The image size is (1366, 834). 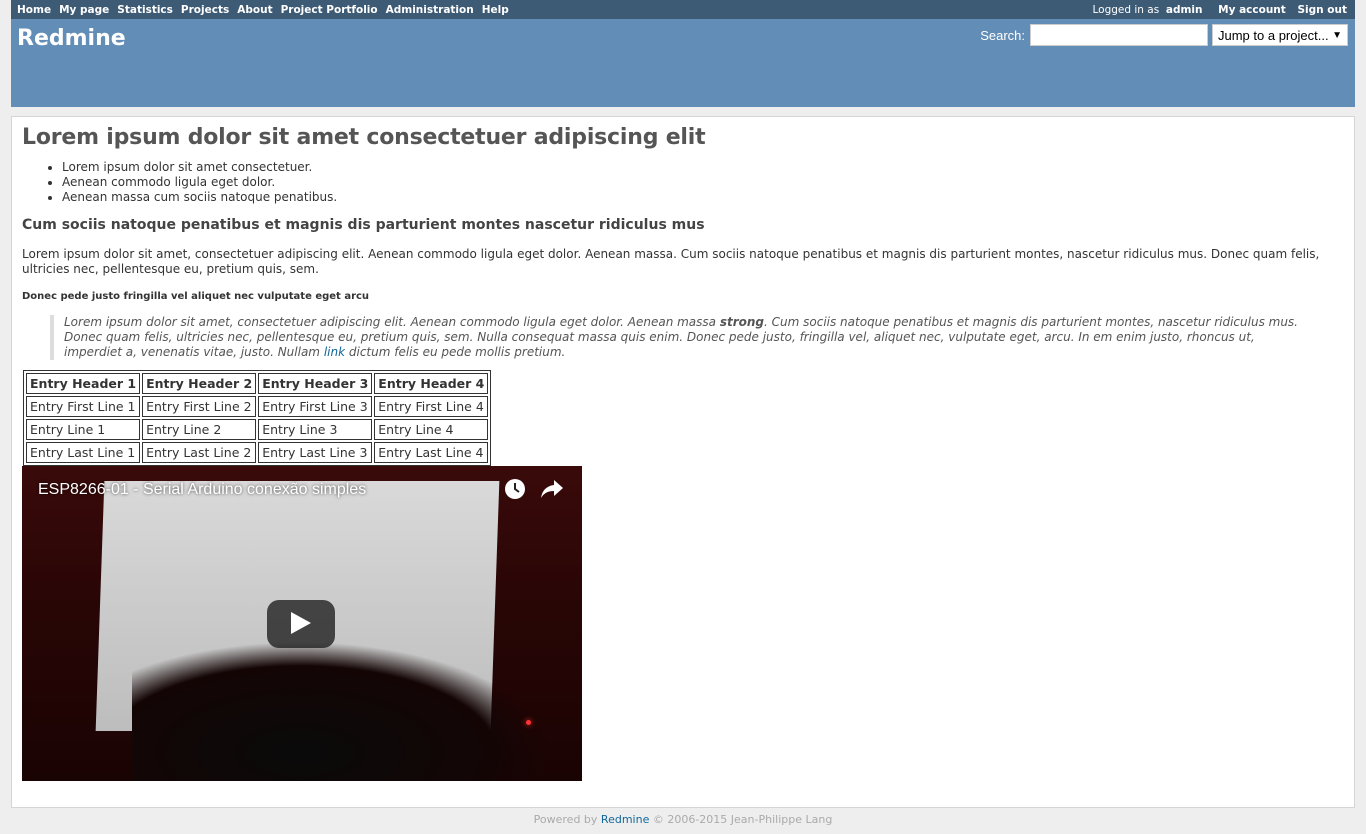 What do you see at coordinates (315, 383) in the screenshot?
I see `table-header: Entry Header 3` at bounding box center [315, 383].